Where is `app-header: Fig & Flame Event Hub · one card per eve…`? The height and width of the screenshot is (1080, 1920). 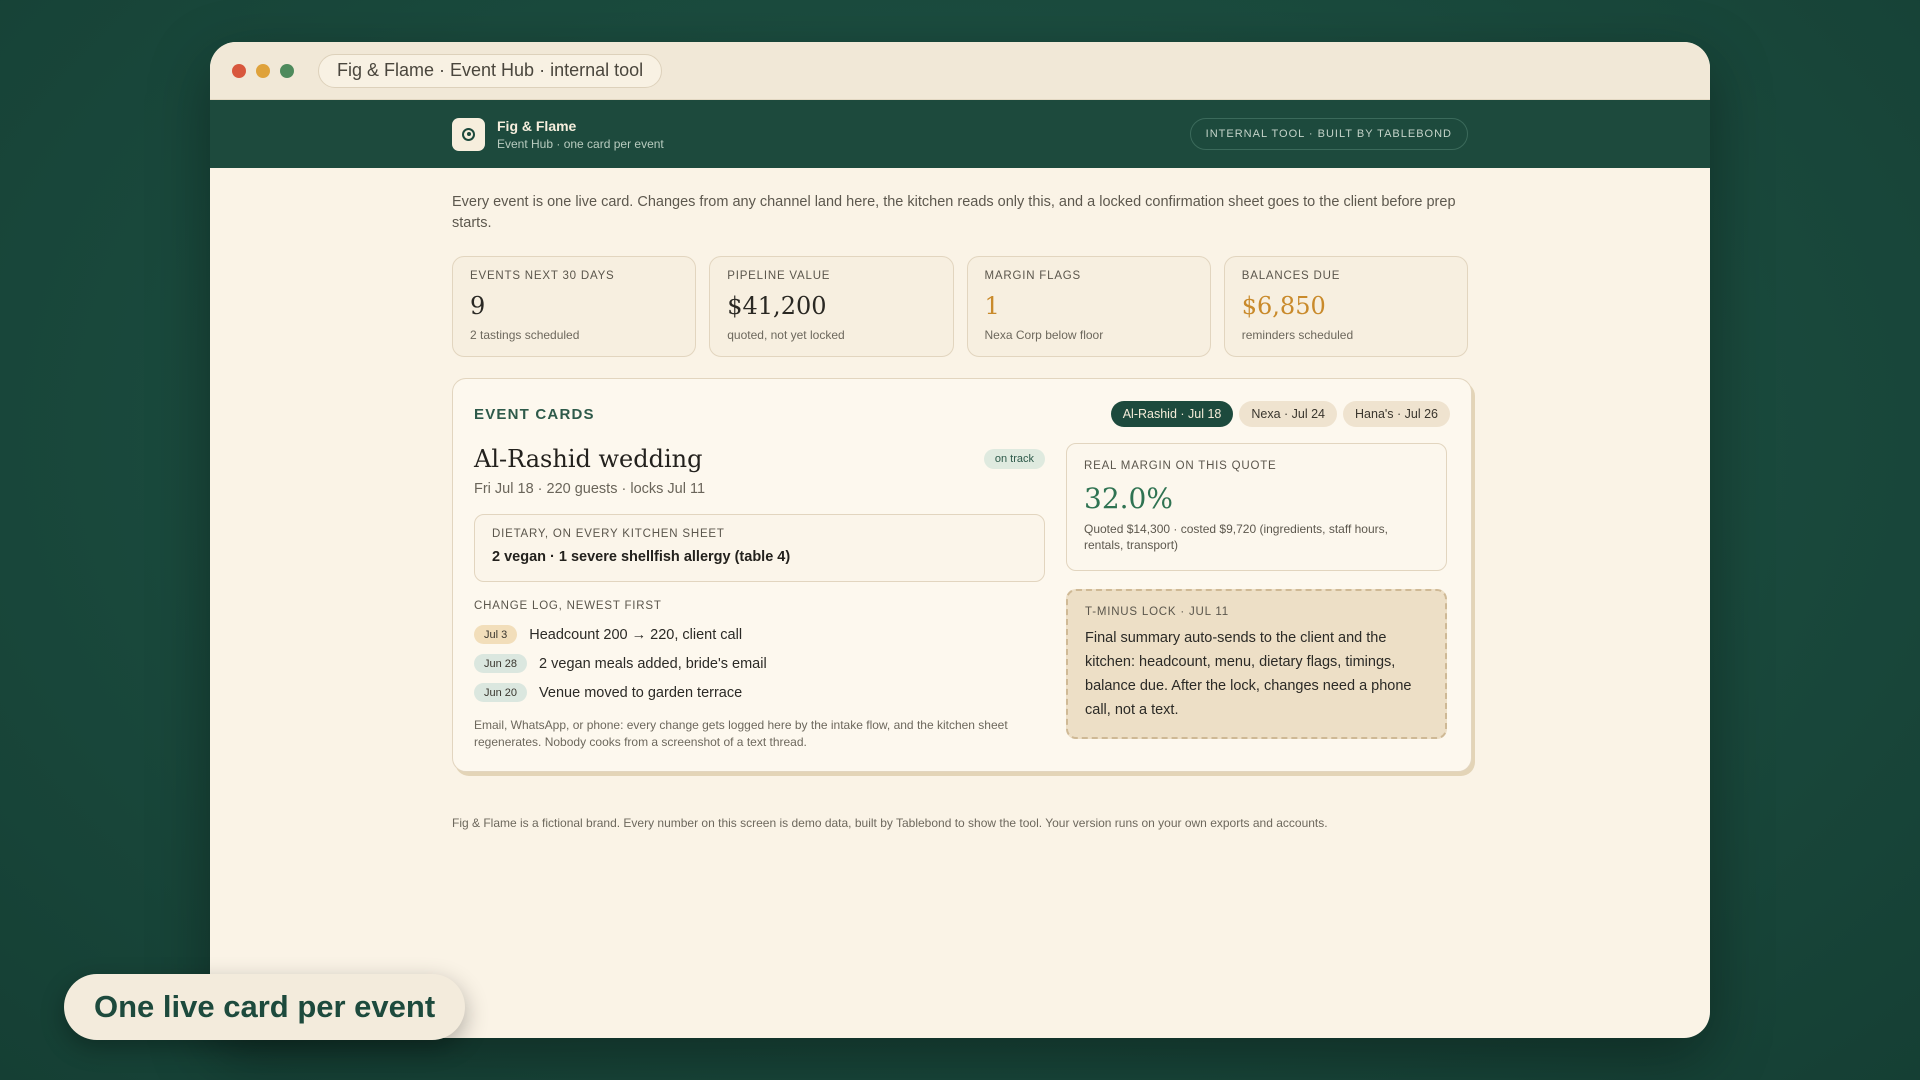 app-header: Fig & Flame Event Hub · one card per eve… is located at coordinates (960, 134).